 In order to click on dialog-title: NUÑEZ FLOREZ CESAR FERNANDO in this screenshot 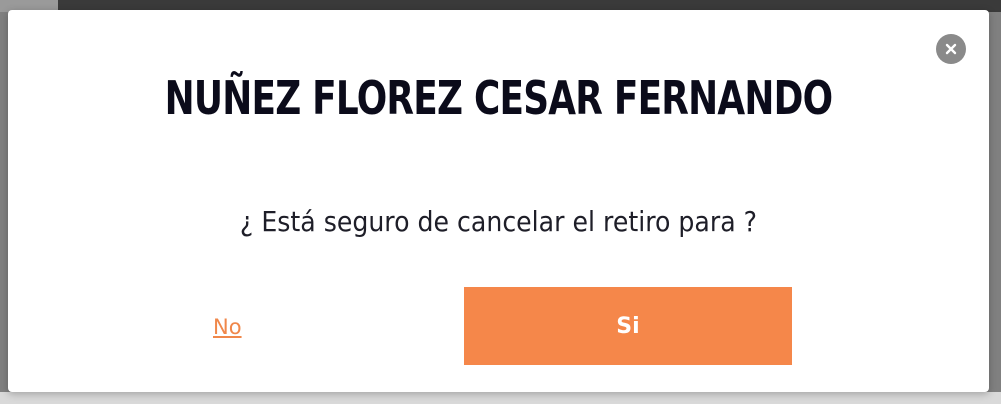, I will do `click(499, 98)`.